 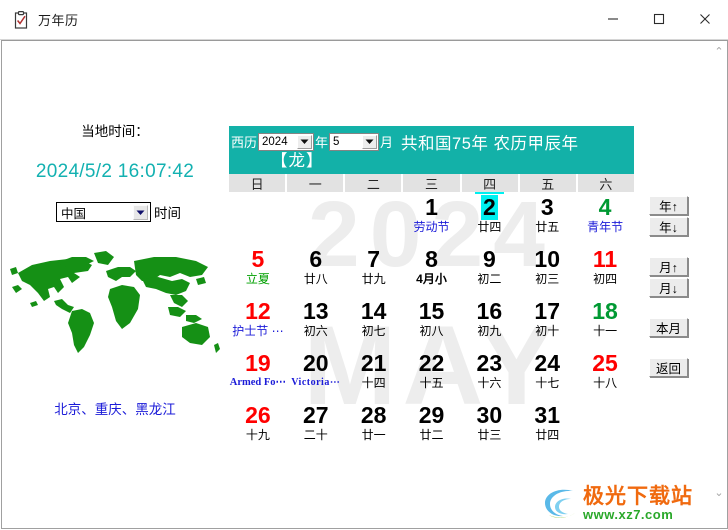 I want to click on calendar-header: 西历 2024 年 5 月 共和国75年 农历甲辰年 【龙】, so click(x=431, y=150).